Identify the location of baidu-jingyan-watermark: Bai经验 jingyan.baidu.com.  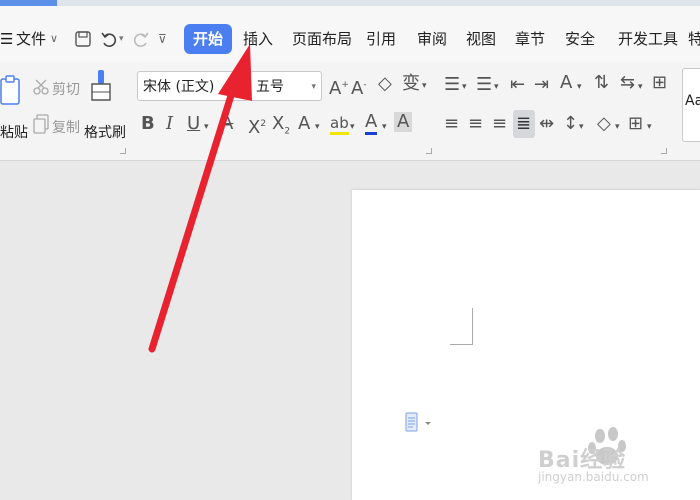
(613, 457).